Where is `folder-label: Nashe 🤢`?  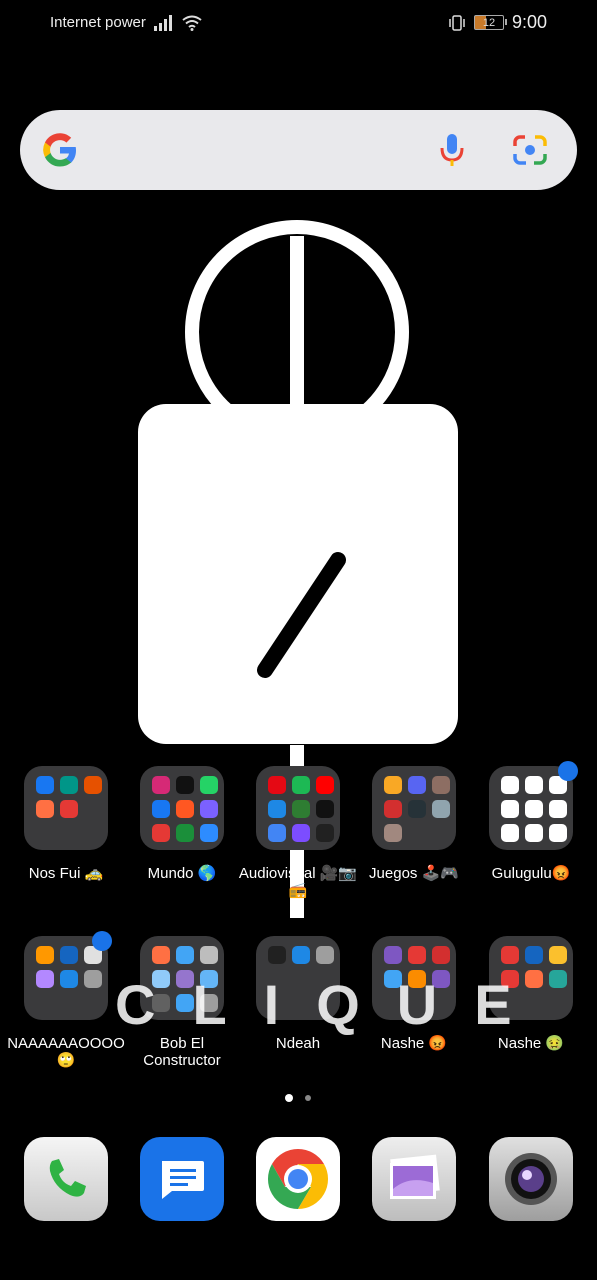
folder-label: Nashe 🤢 is located at coordinates (531, 1043).